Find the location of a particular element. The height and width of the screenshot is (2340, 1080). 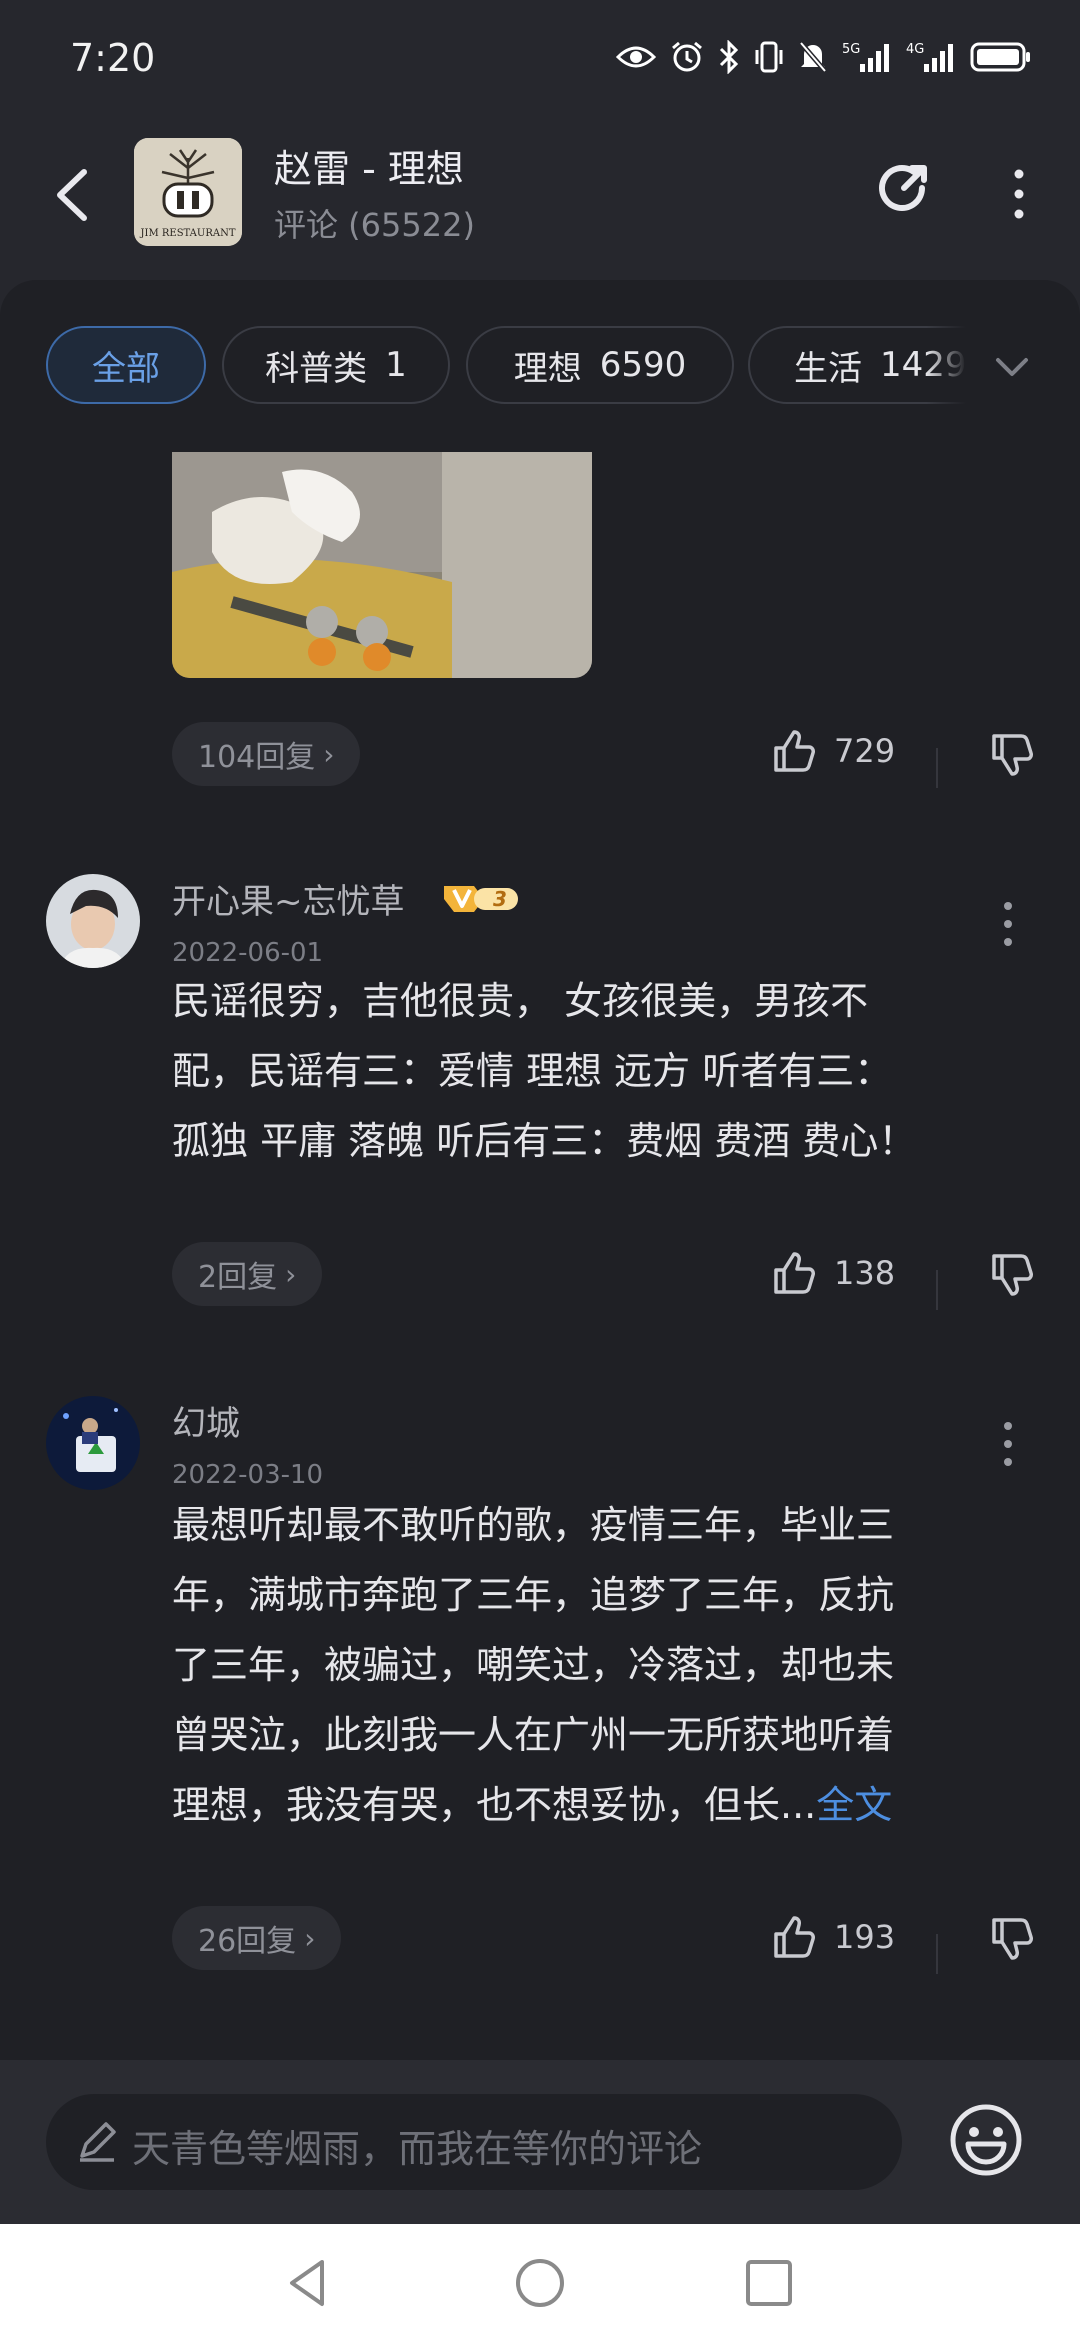

tab-label: 理想 is located at coordinates (547, 368).